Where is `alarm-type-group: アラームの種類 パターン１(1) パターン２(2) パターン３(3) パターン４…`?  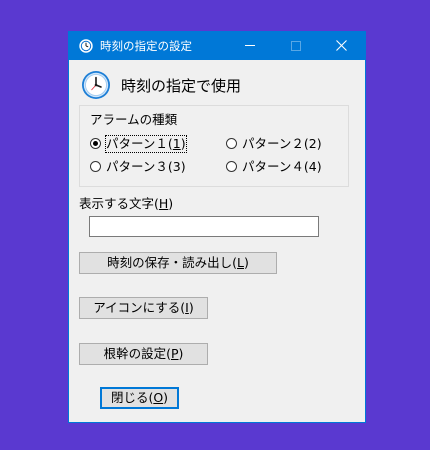 alarm-type-group: アラームの種類 パターン１(1) パターン２(2) パターン３(3) パターン４… is located at coordinates (214, 146).